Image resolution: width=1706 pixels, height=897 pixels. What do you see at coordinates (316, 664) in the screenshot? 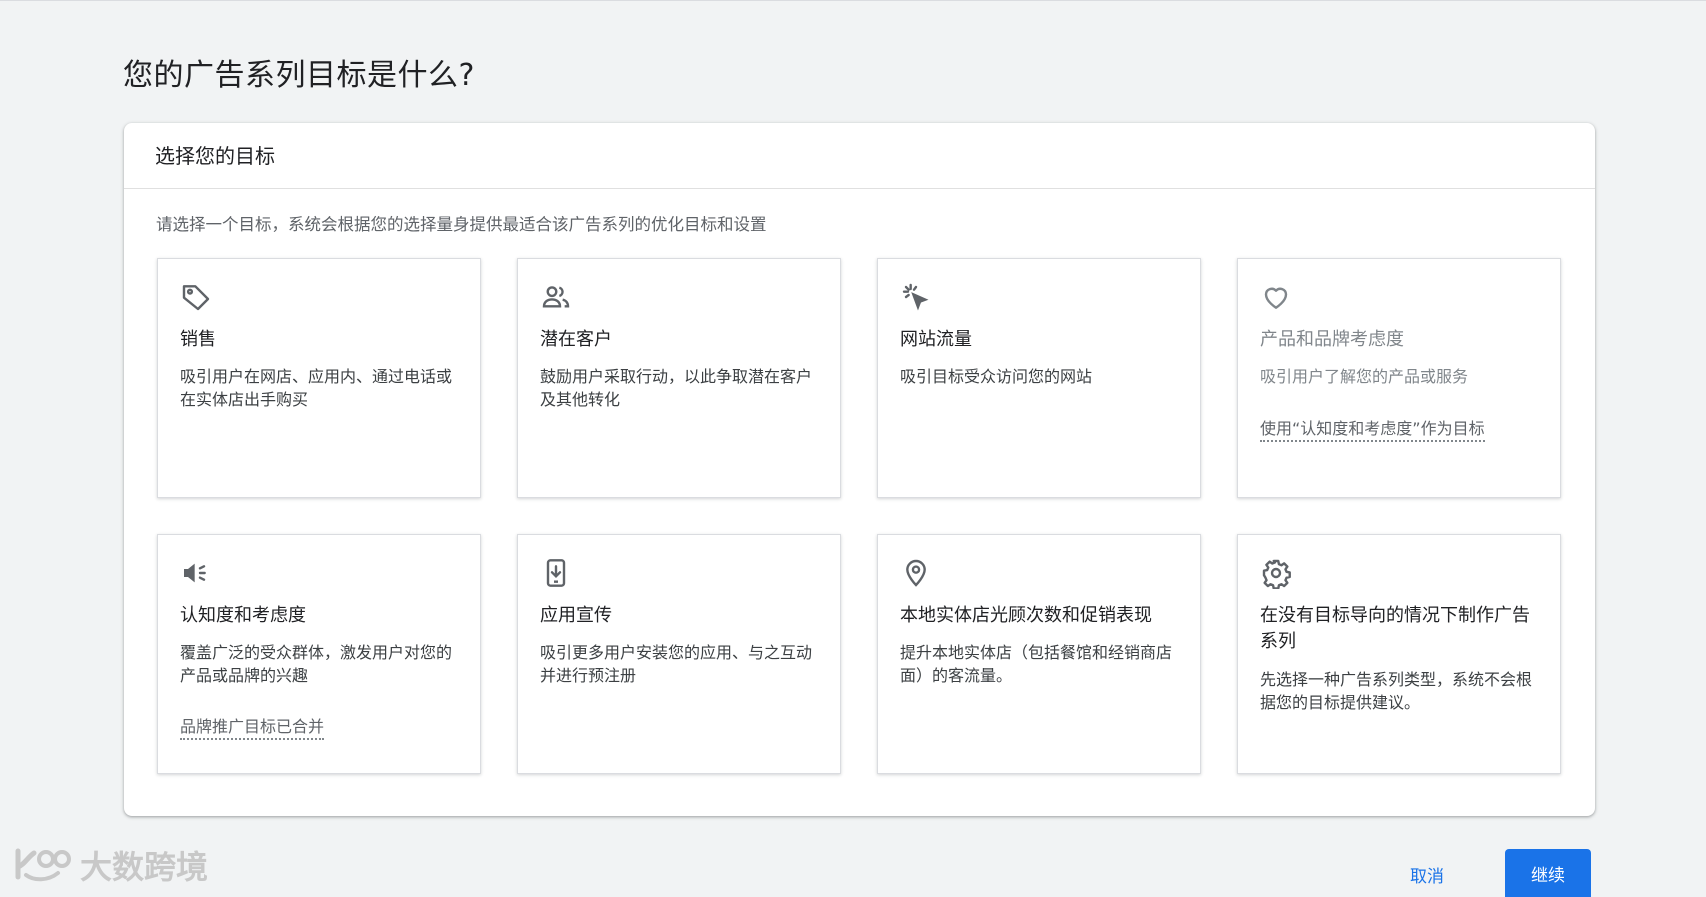
I see `goal-description: 覆盖广泛的受众群体，激发用户对您的产品或品牌的兴趣` at bounding box center [316, 664].